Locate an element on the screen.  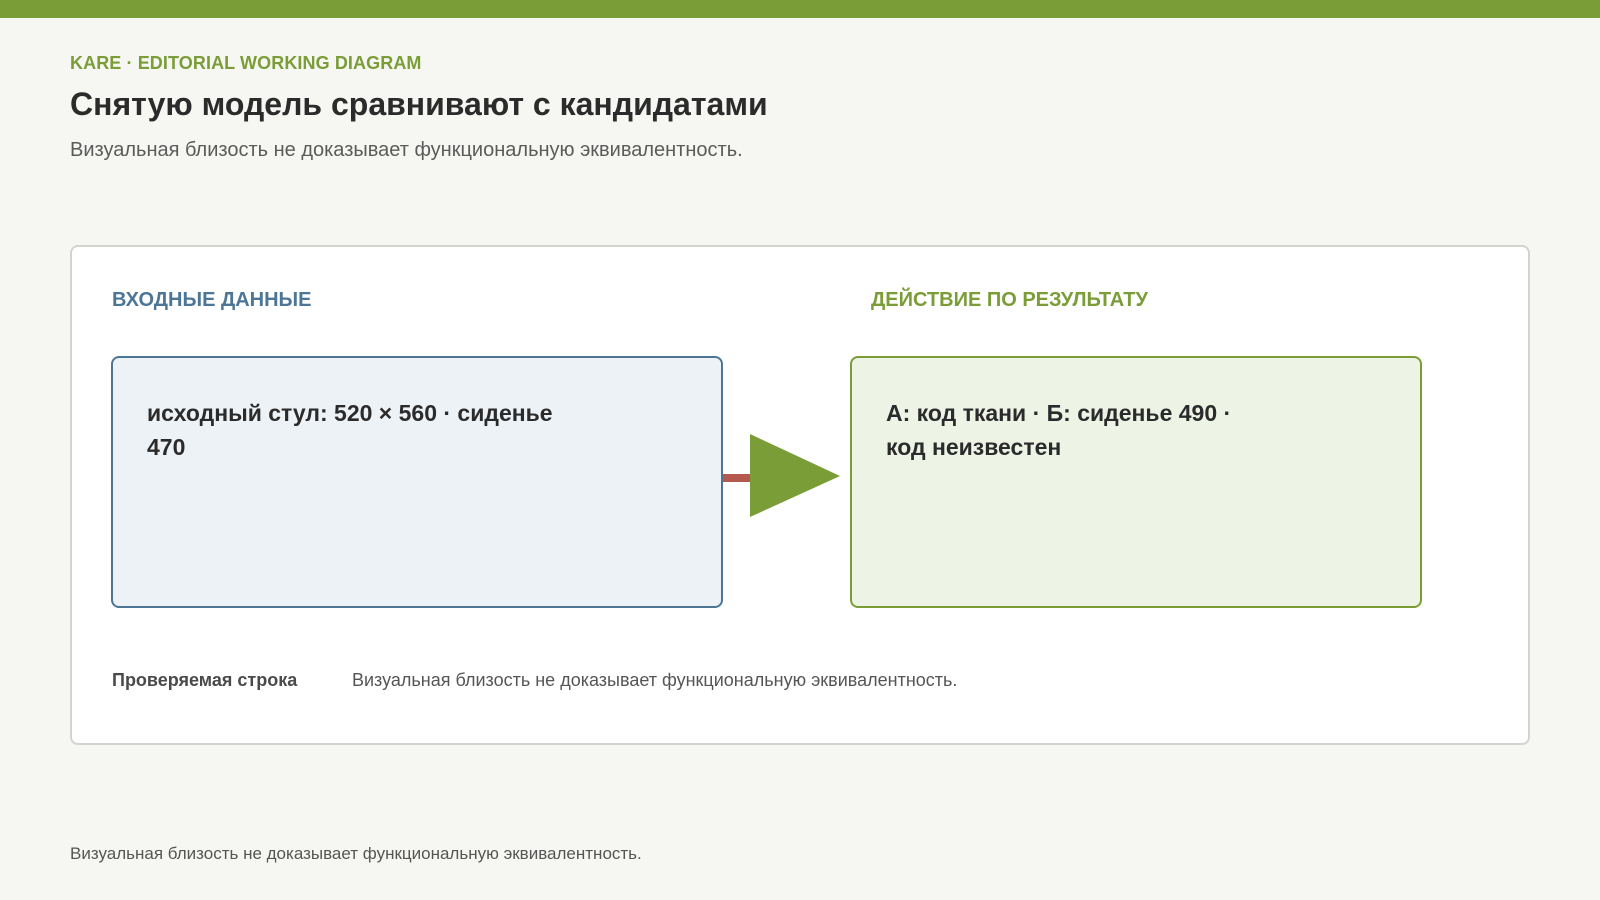
action-column-label: ДЕЙСТВИЕ ПО РЕЗУЛЬТАТУ is located at coordinates (1009, 300).